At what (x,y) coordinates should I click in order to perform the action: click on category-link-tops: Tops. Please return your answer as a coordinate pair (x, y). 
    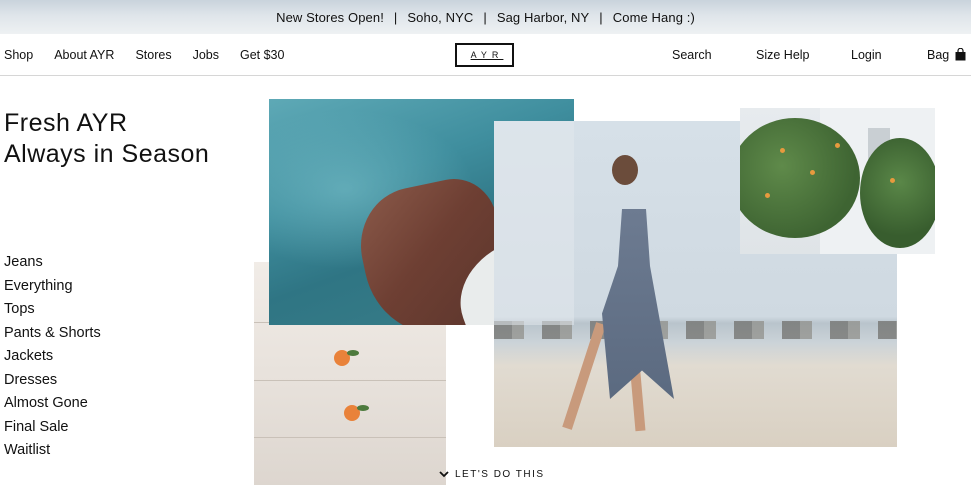
    Looking at the image, I should click on (52, 310).